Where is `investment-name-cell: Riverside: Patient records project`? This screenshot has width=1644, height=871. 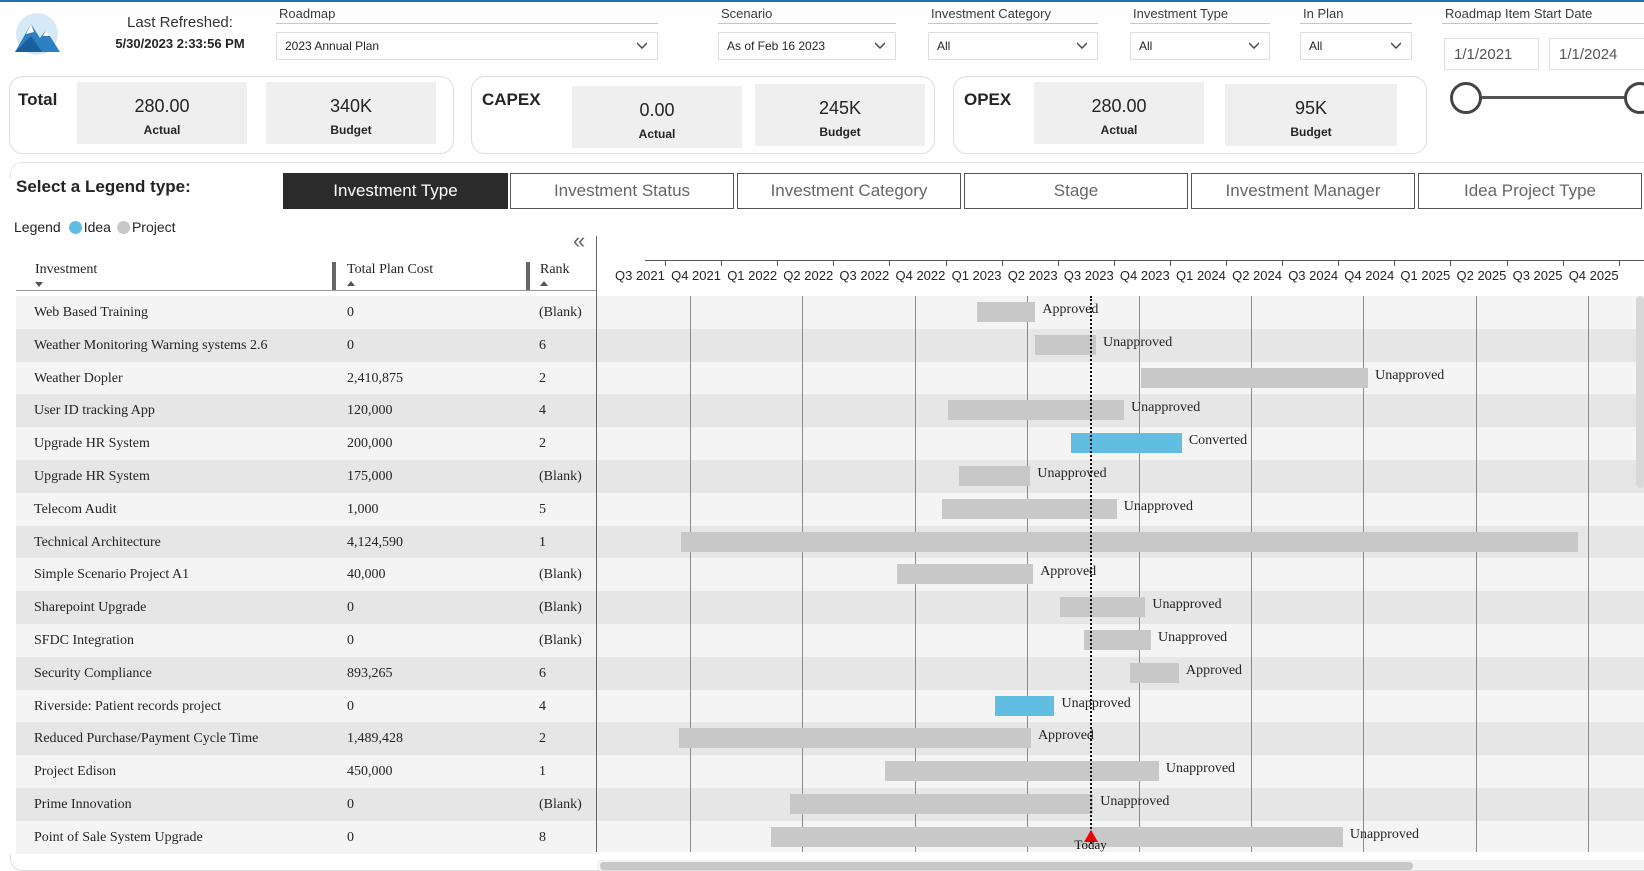 investment-name-cell: Riverside: Patient records project is located at coordinates (127, 706).